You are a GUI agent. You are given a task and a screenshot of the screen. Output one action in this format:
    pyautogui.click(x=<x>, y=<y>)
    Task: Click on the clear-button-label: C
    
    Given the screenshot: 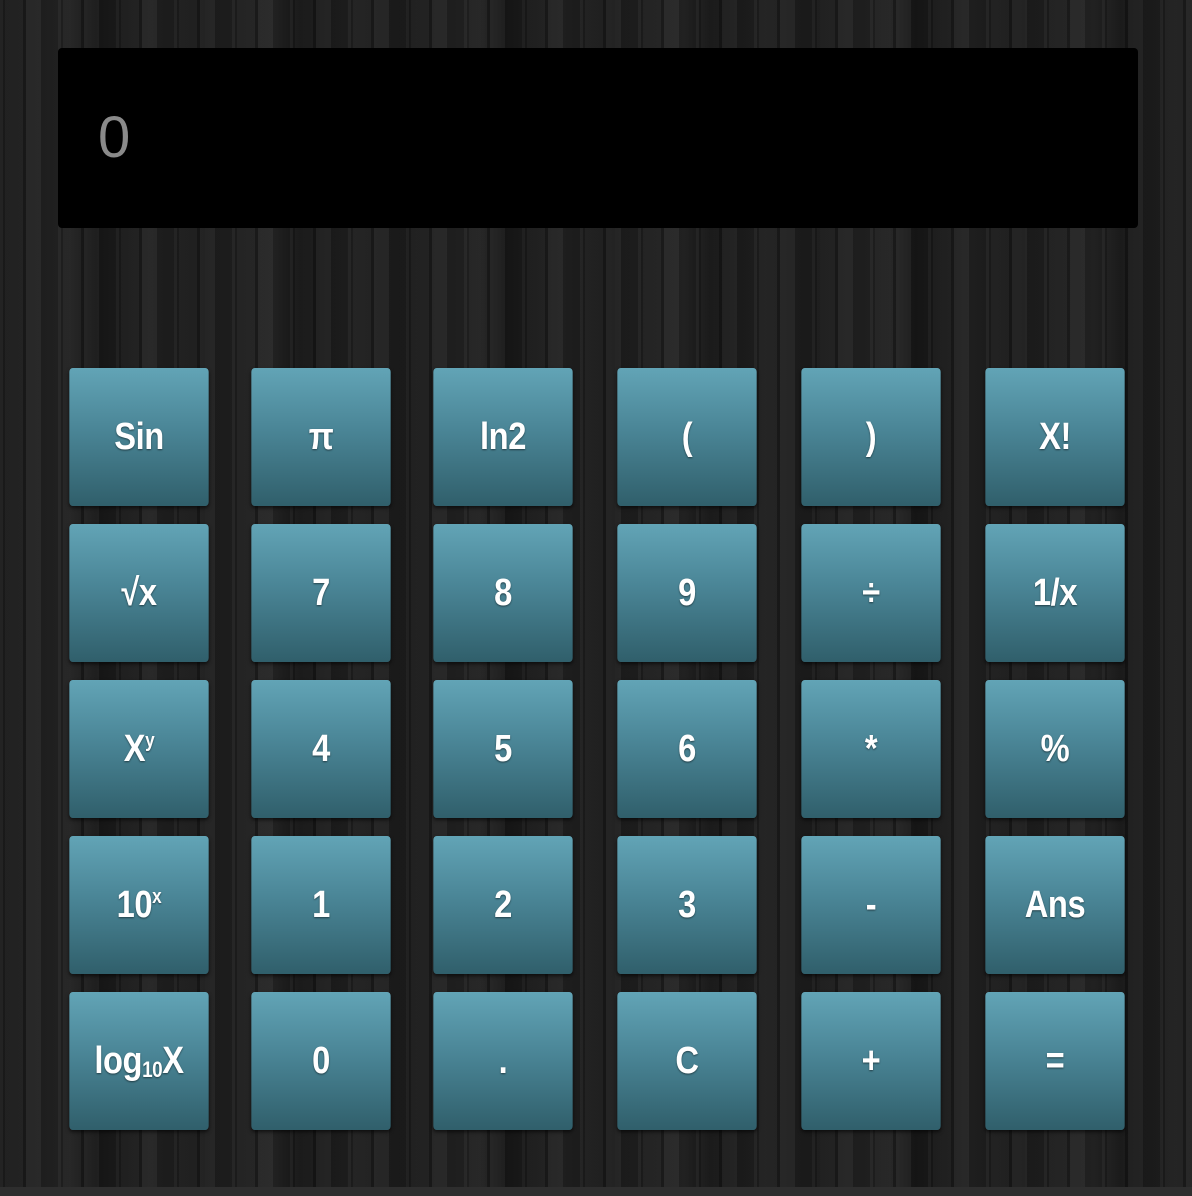 What is the action you would take?
    pyautogui.click(x=687, y=1060)
    